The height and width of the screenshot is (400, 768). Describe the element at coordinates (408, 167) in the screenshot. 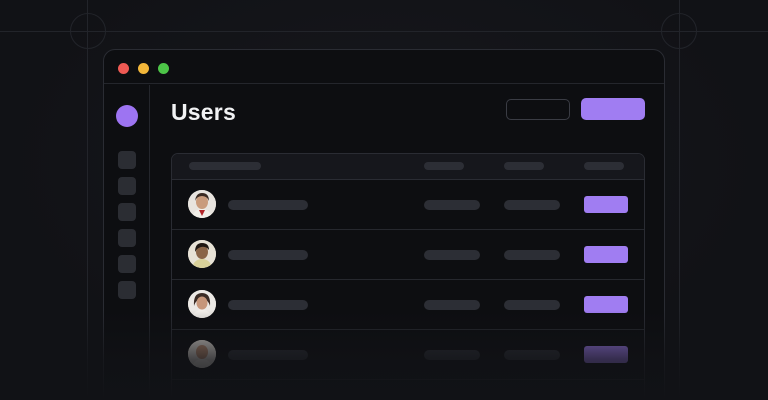

I see `table-header` at that location.